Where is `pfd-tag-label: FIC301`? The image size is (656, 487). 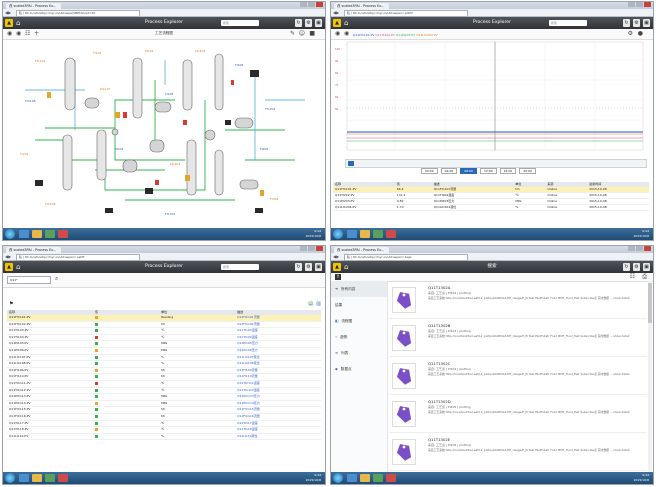
pfd-tag-label: FIC301 is located at coordinates (170, 214).